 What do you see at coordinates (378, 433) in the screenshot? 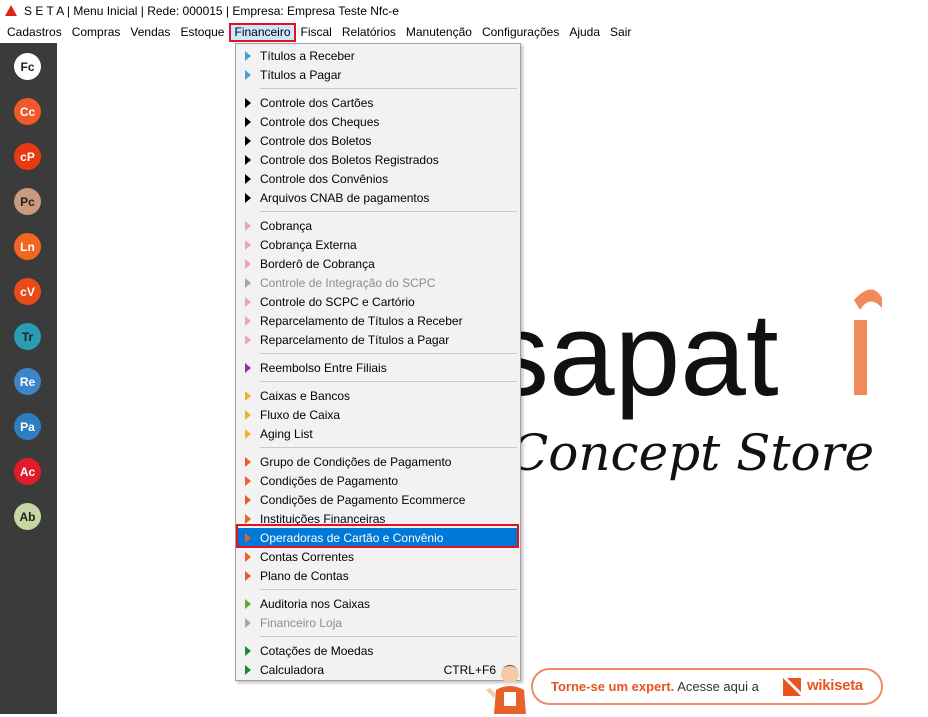
I see `menu-item-aging-list: Aging List` at bounding box center [378, 433].